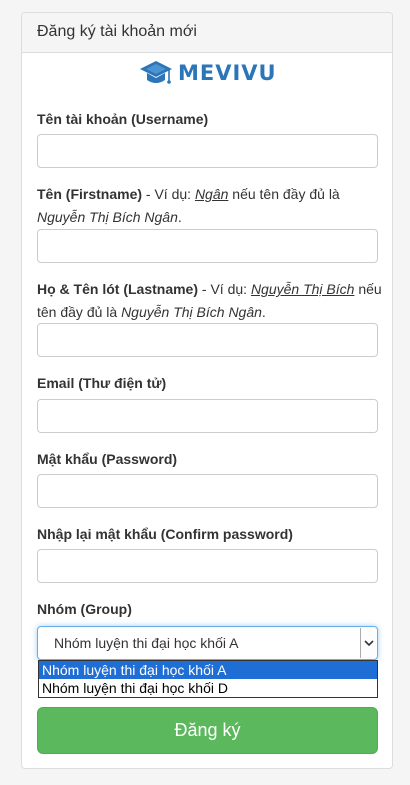 The image size is (410, 785). Describe the element at coordinates (102, 383) in the screenshot. I see `email-label: Email (Thư điện tử)` at that location.